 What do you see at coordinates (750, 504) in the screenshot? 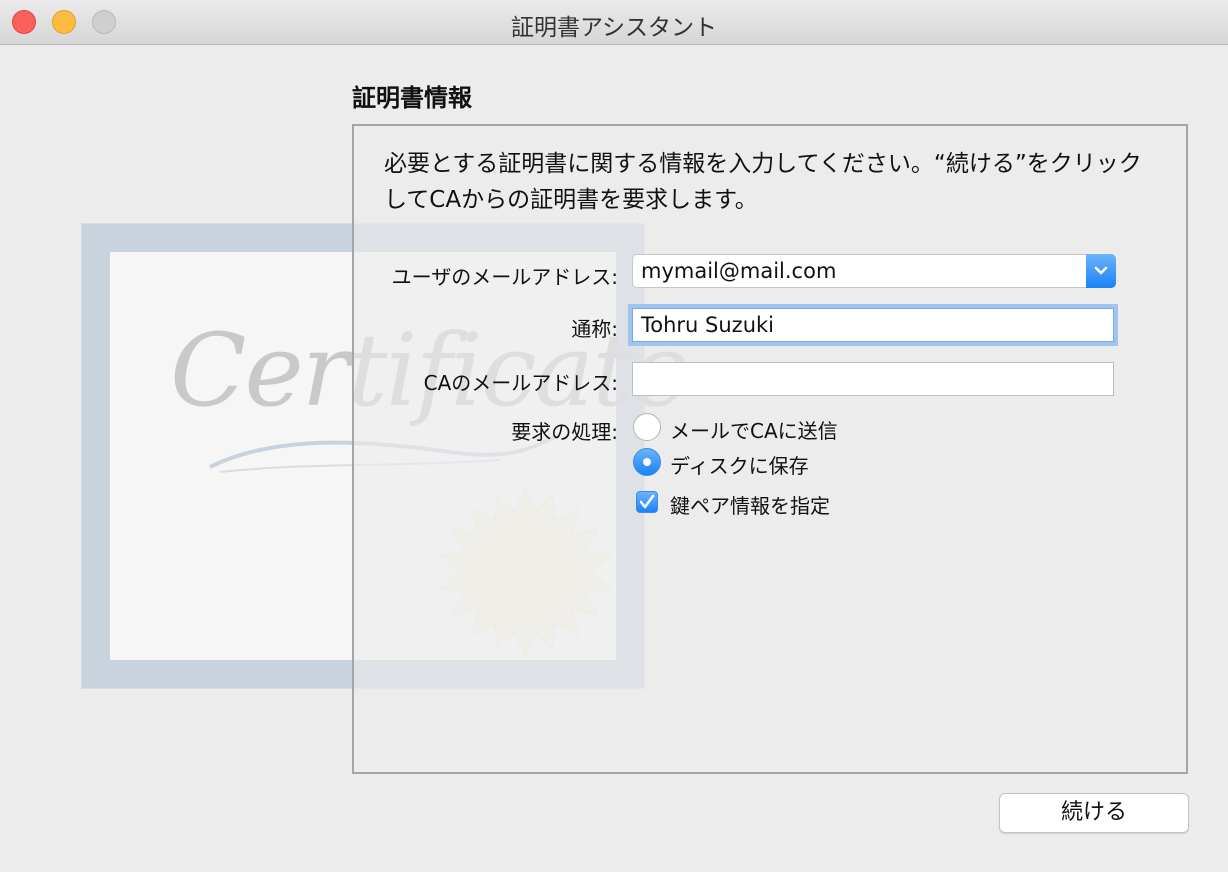
I see `key-pair-label: 鍵ペア情報を指定` at bounding box center [750, 504].